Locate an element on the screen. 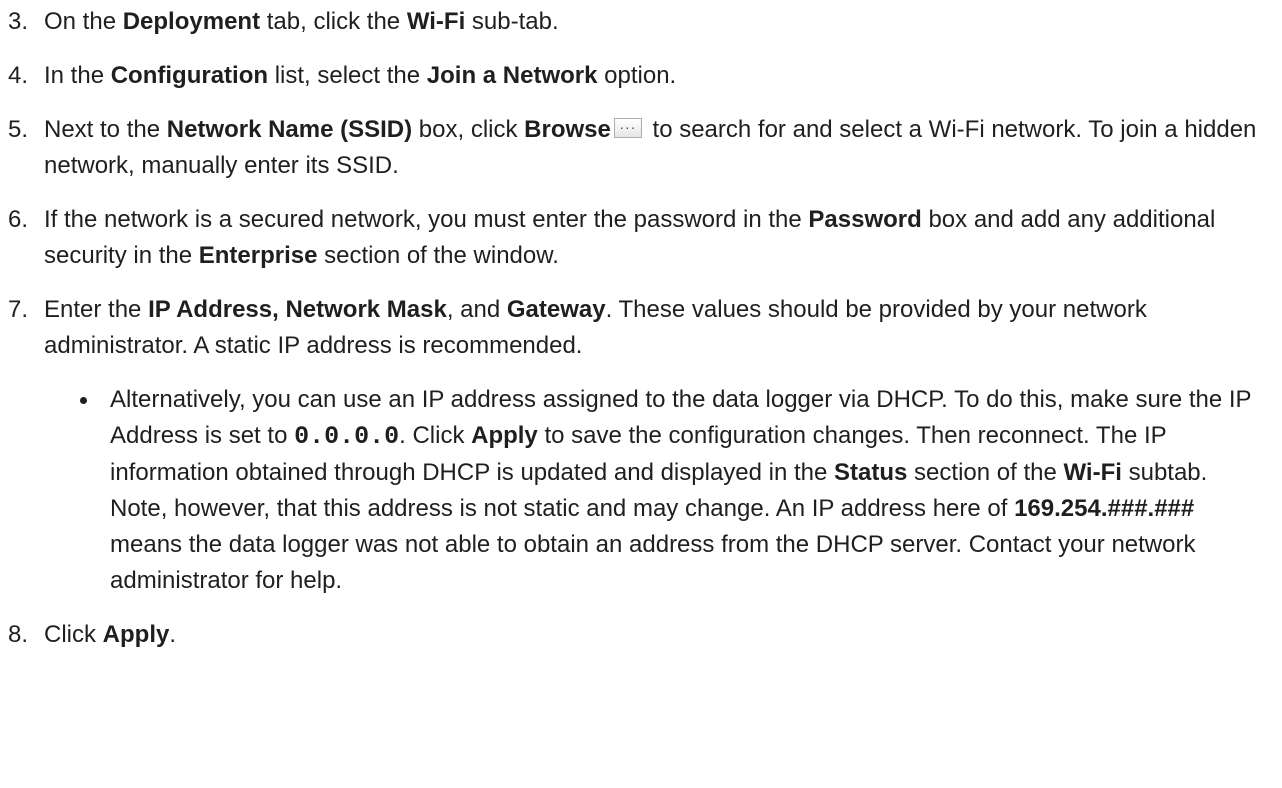  ip-address-pattern: 169.254.###.### is located at coordinates (1104, 508).